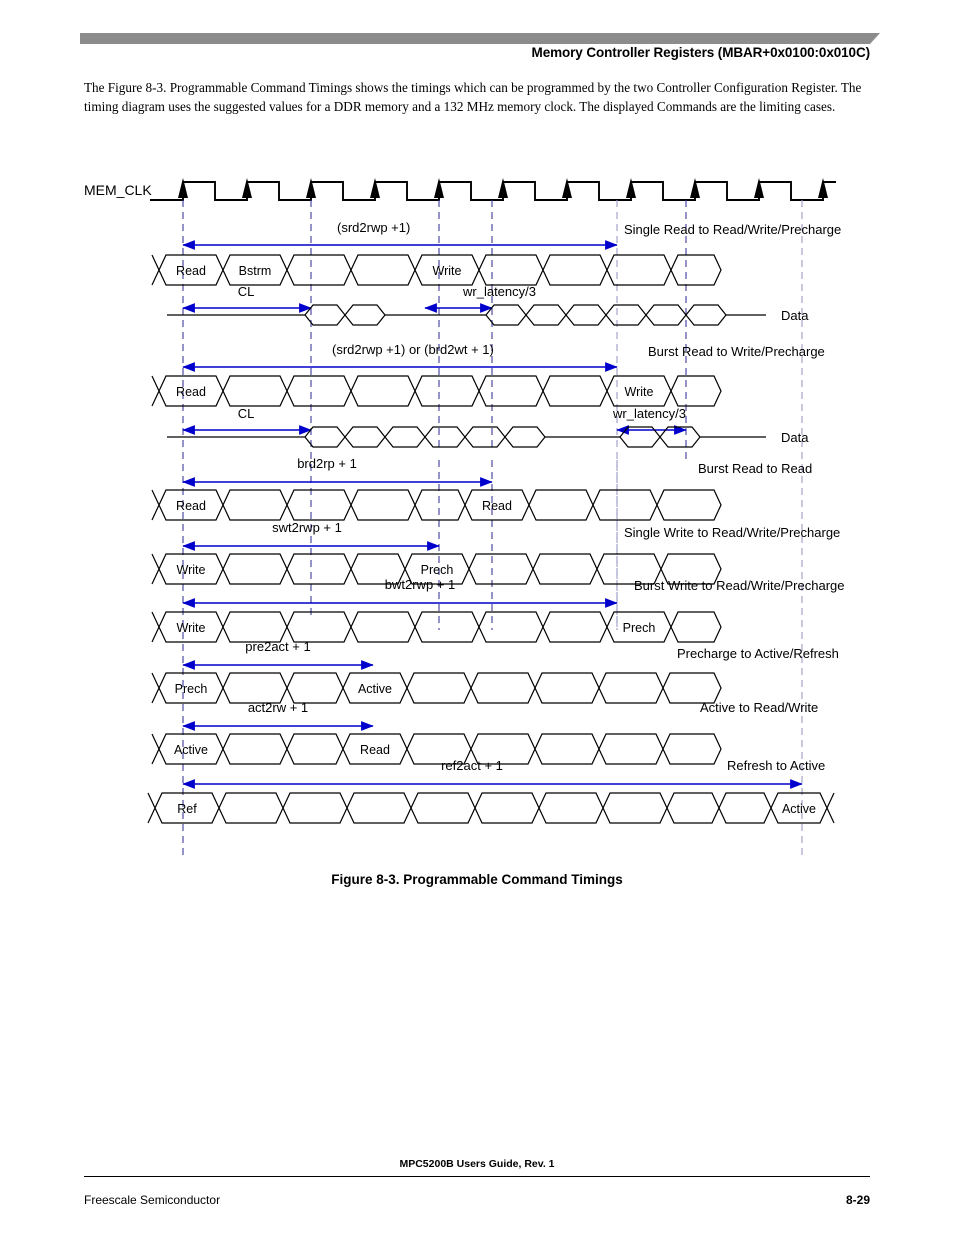 This screenshot has height=1235, width=954. Describe the element at coordinates (649, 413) in the screenshot. I see `sub-label-wrlatency-2: wr_latency/3` at that location.